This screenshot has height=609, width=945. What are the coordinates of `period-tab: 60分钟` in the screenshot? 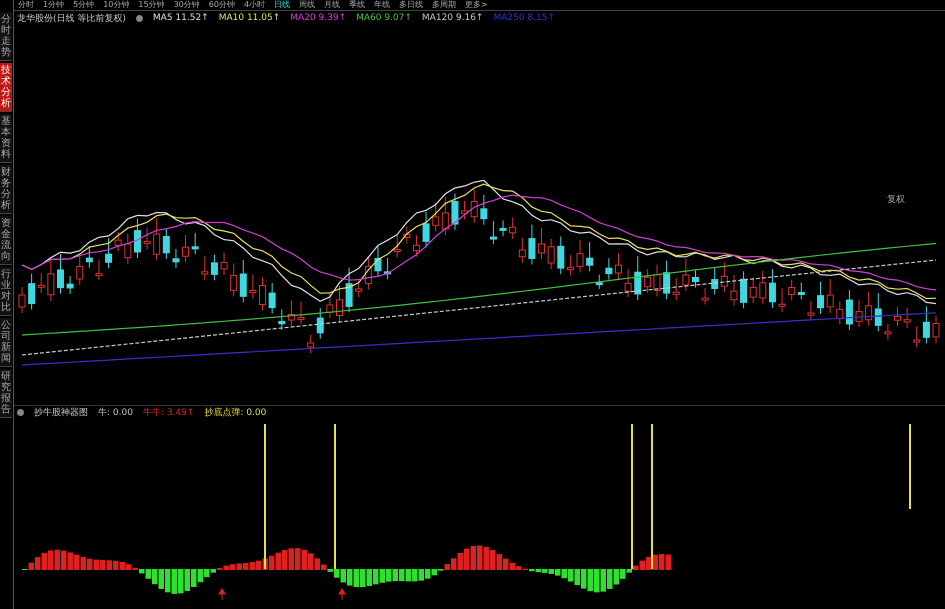 It's located at (221, 5).